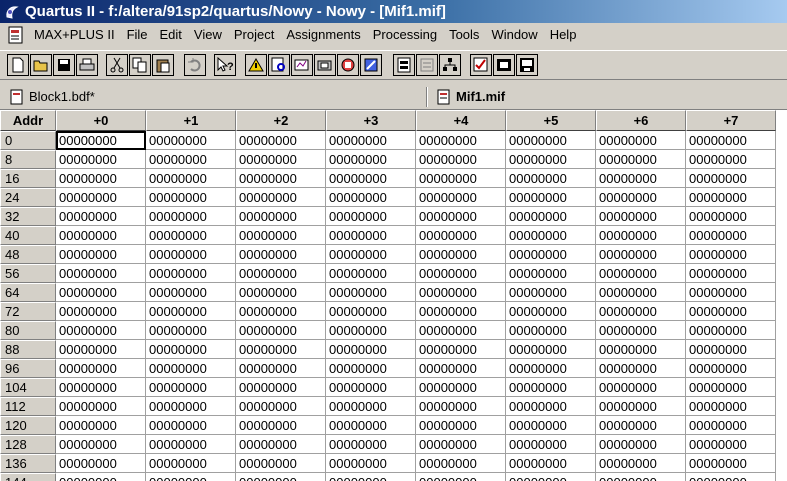 Image resolution: width=787 pixels, height=481 pixels. Describe the element at coordinates (225, 65) in the screenshot. I see `context-help-icon: ?` at that location.